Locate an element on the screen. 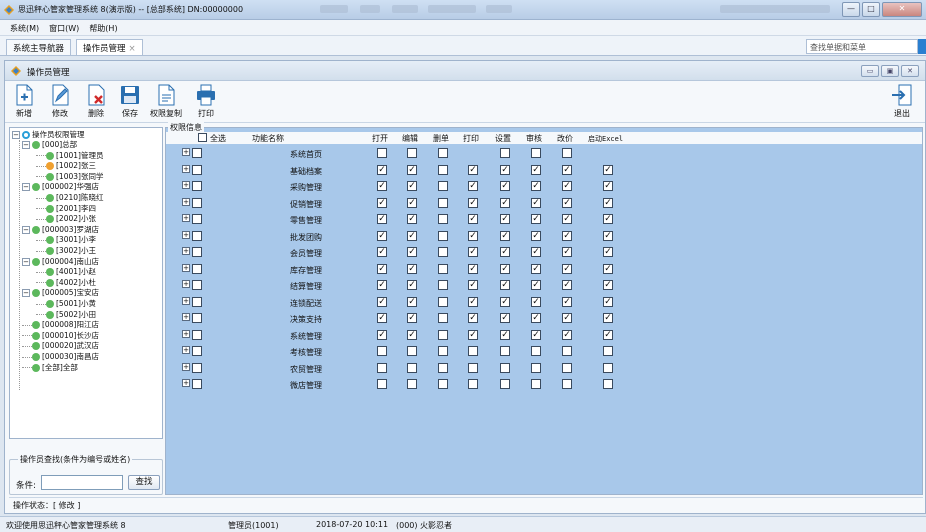 The width and height of the screenshot is (926, 532). exit-button: 退出 is located at coordinates (902, 103).